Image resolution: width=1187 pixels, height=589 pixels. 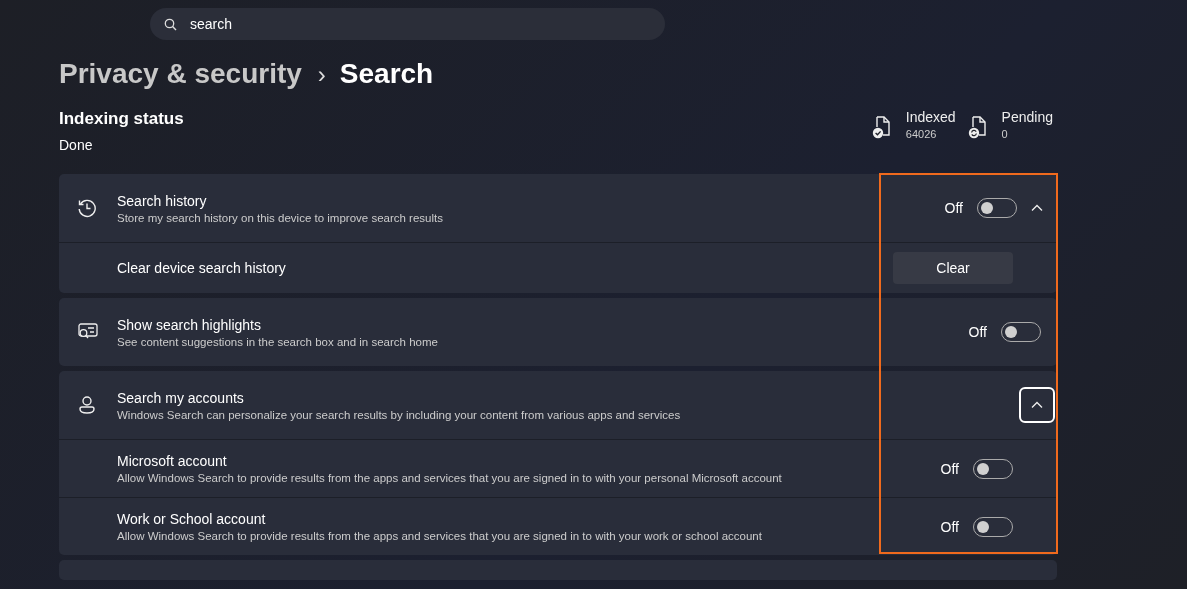 What do you see at coordinates (87, 208) in the screenshot?
I see `history-icon` at bounding box center [87, 208].